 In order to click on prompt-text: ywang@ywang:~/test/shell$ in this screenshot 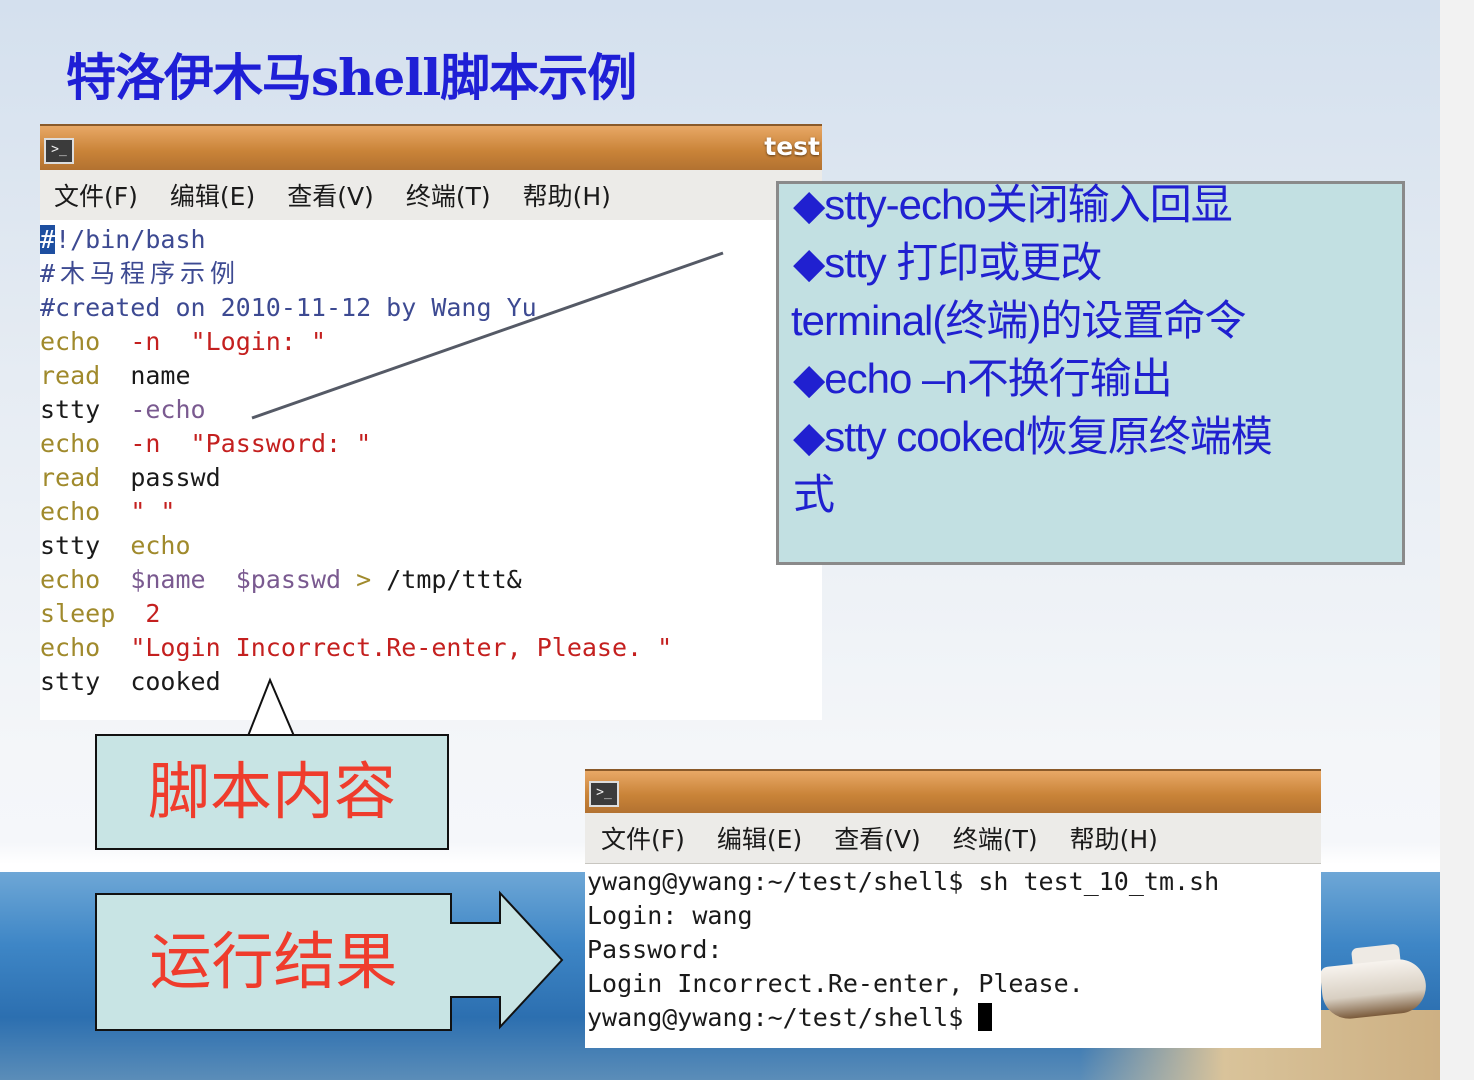, I will do `click(783, 1017)`.